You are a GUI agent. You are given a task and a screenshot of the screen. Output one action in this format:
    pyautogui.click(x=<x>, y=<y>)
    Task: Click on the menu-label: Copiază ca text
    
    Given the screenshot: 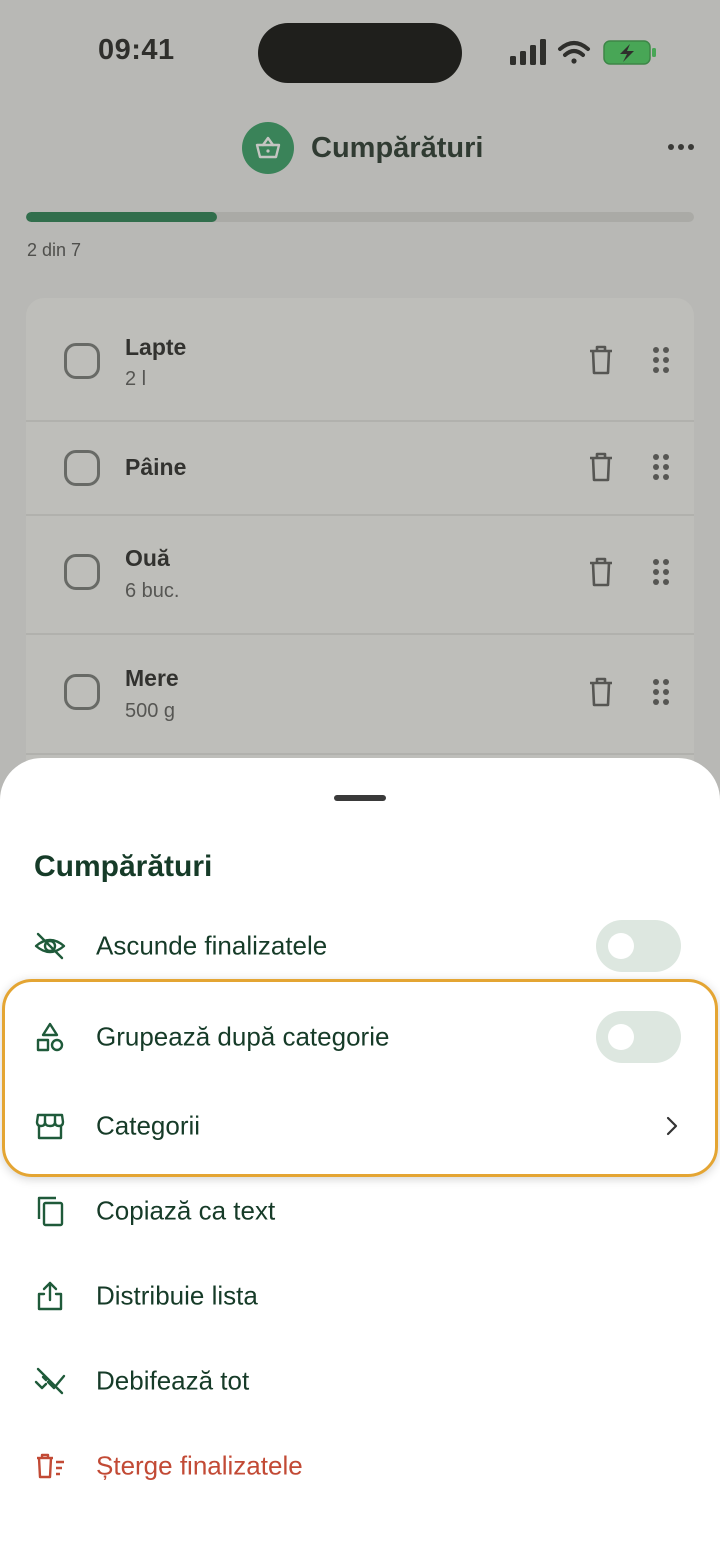 What is the action you would take?
    pyautogui.click(x=186, y=1210)
    